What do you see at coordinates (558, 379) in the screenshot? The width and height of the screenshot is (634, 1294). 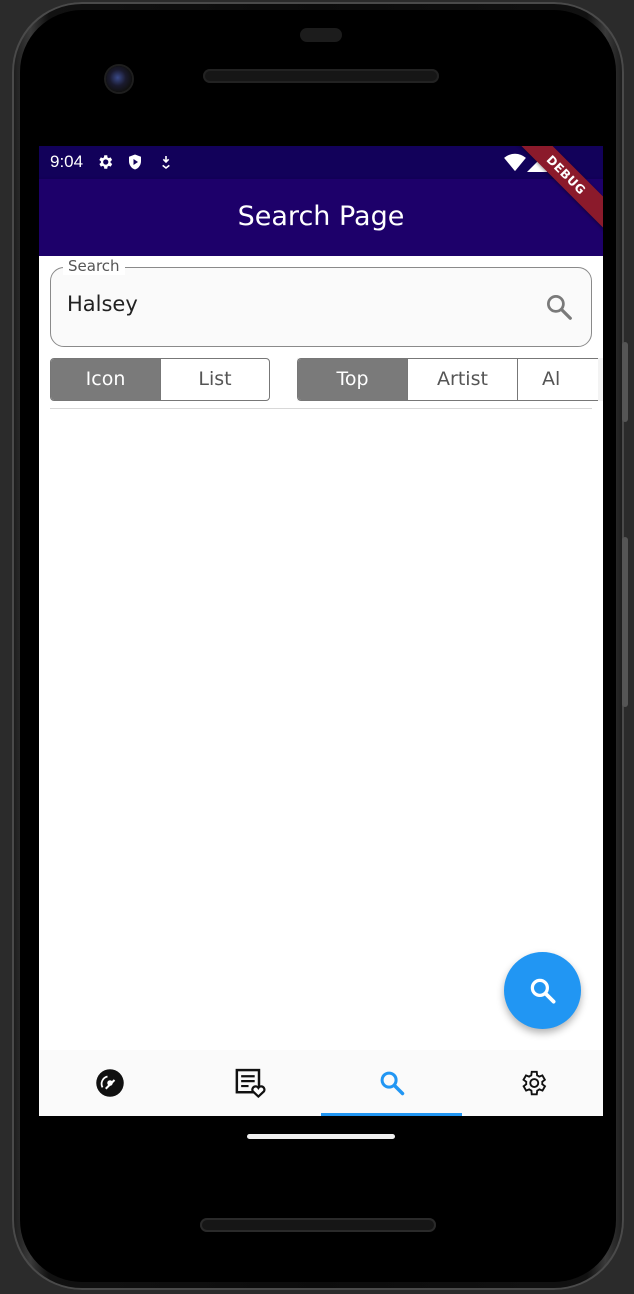 I see `filter-album: Al` at bounding box center [558, 379].